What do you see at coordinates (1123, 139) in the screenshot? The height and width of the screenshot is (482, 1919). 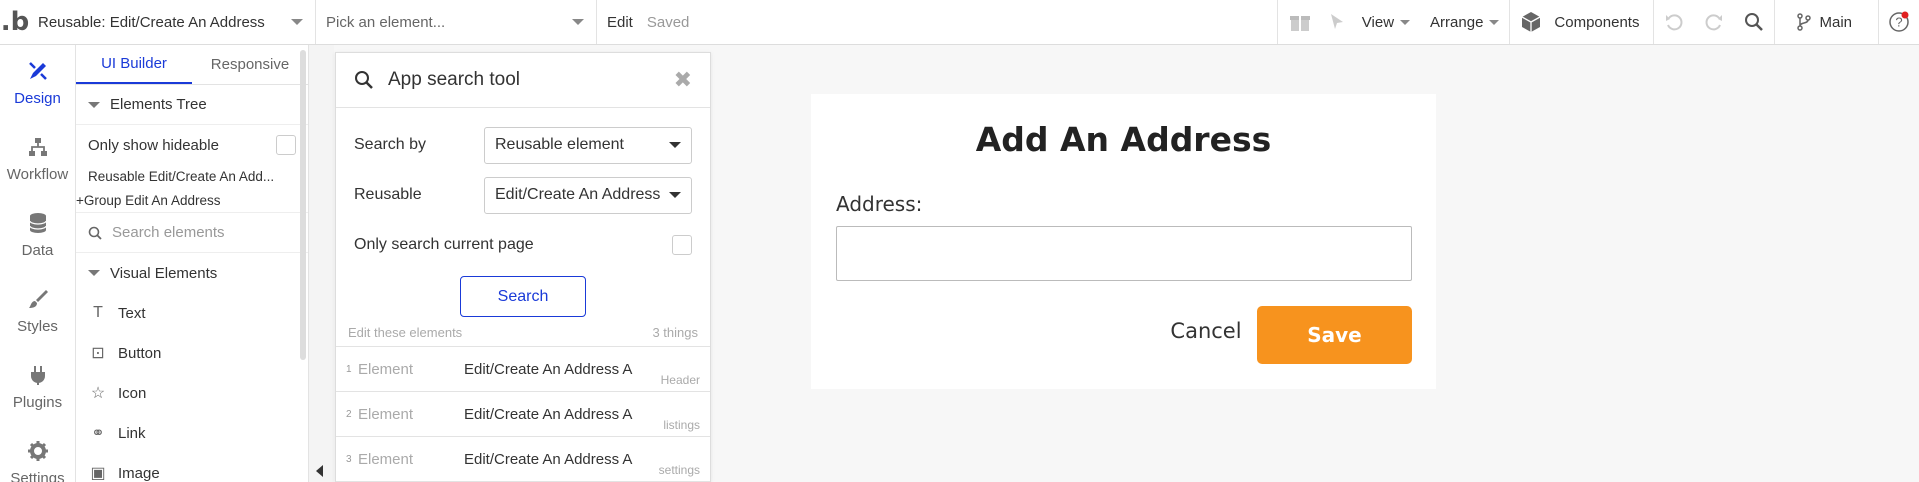 I see `page-title: Add An Address` at bounding box center [1123, 139].